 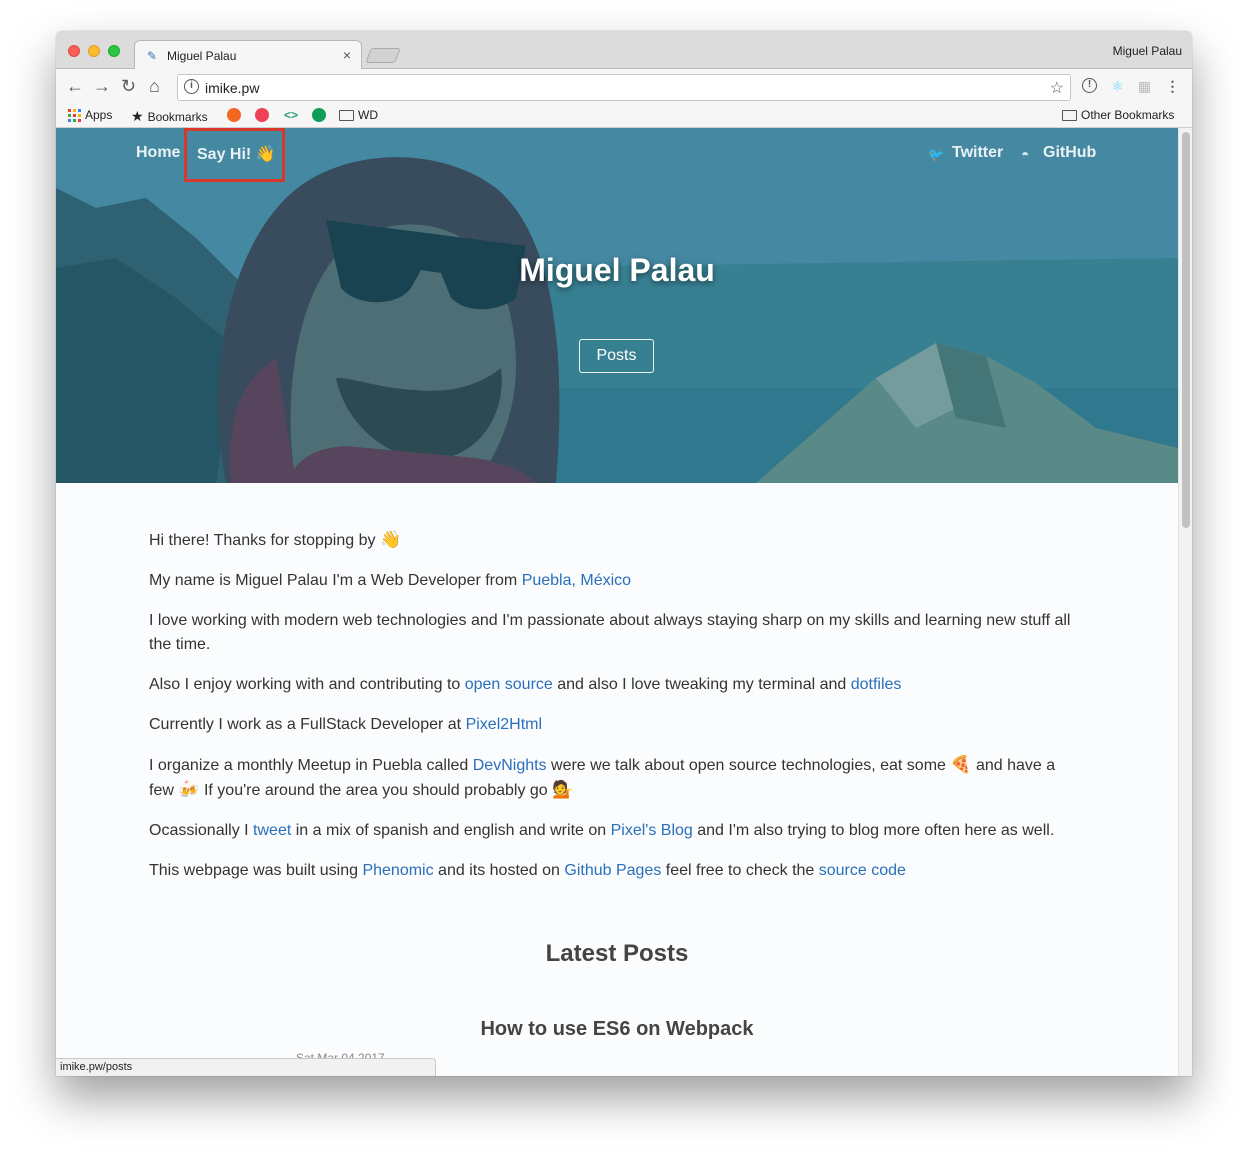 I want to click on react-devtools-icon: ⚛, so click(x=1117, y=86).